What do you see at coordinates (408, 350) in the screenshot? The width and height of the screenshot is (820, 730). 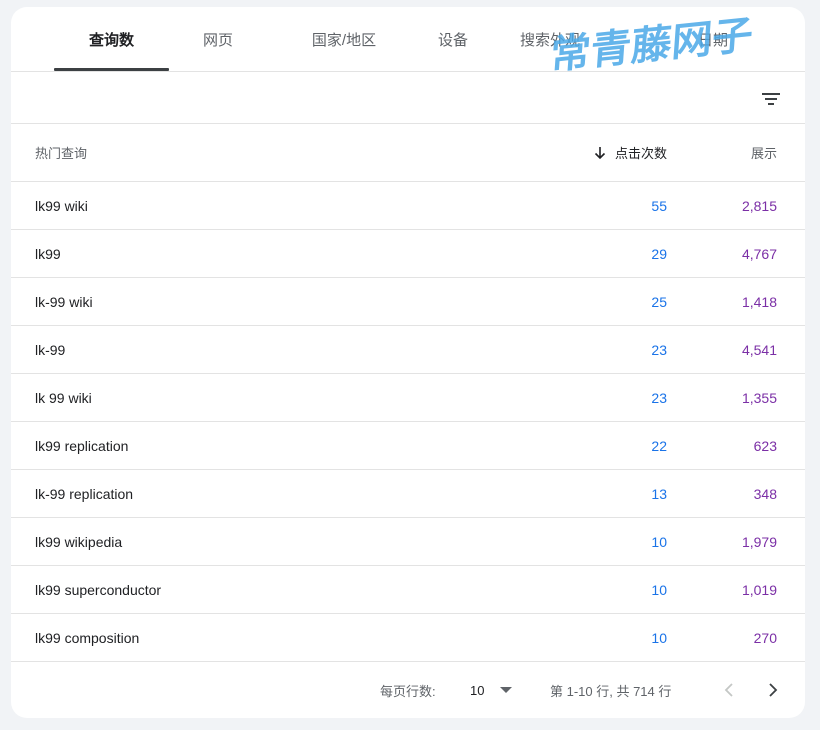 I see `table-row: lk-99 23 4,541` at bounding box center [408, 350].